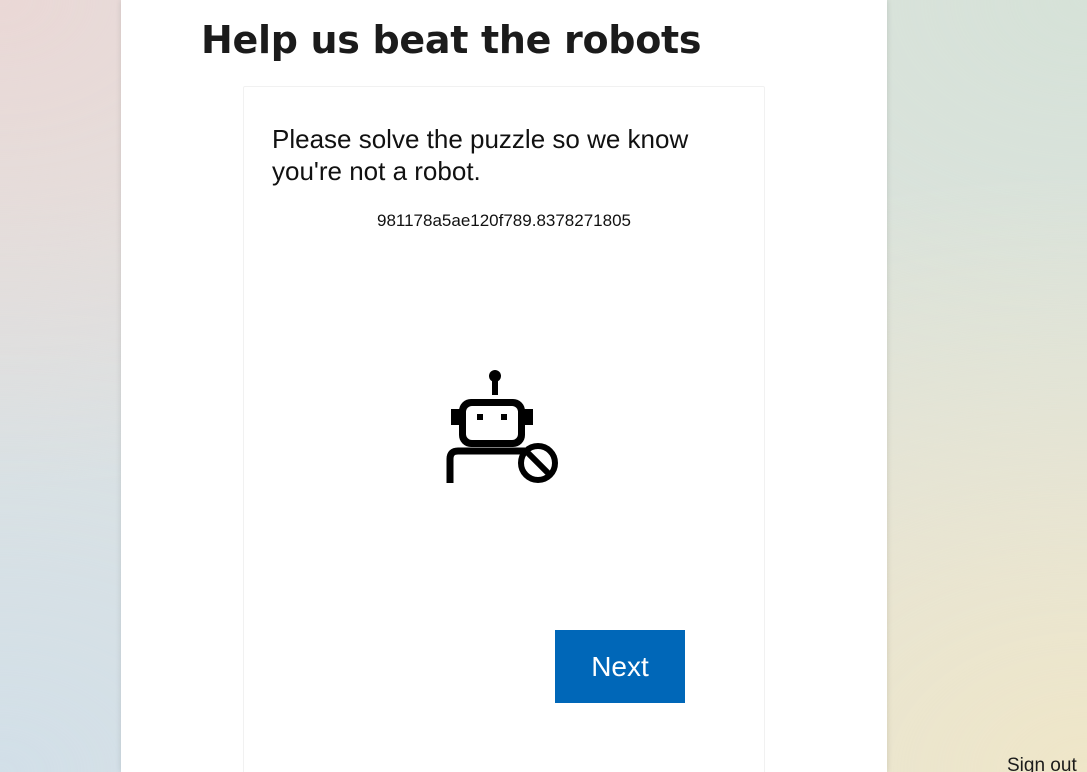  I want to click on sign-out-link: Sign out, so click(1042, 763).